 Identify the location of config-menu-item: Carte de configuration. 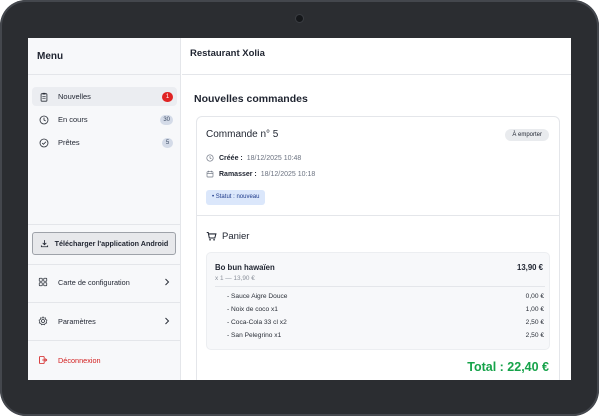
(104, 282).